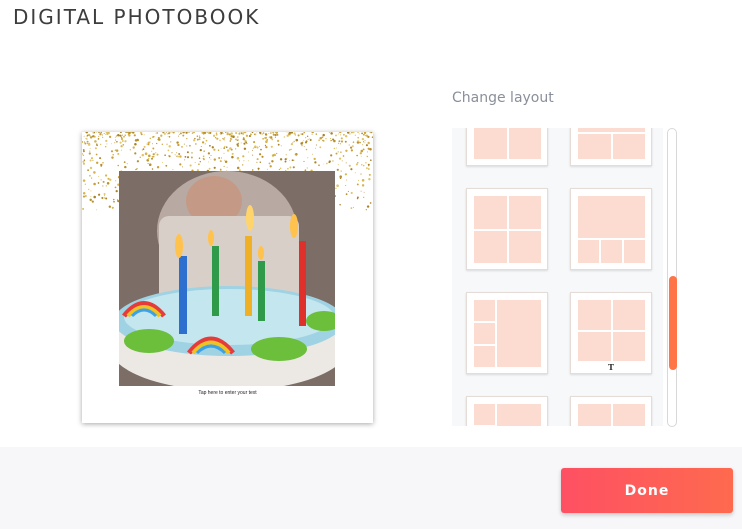 The image size is (742, 529). What do you see at coordinates (611, 411) in the screenshot?
I see `layout-option-grid` at bounding box center [611, 411].